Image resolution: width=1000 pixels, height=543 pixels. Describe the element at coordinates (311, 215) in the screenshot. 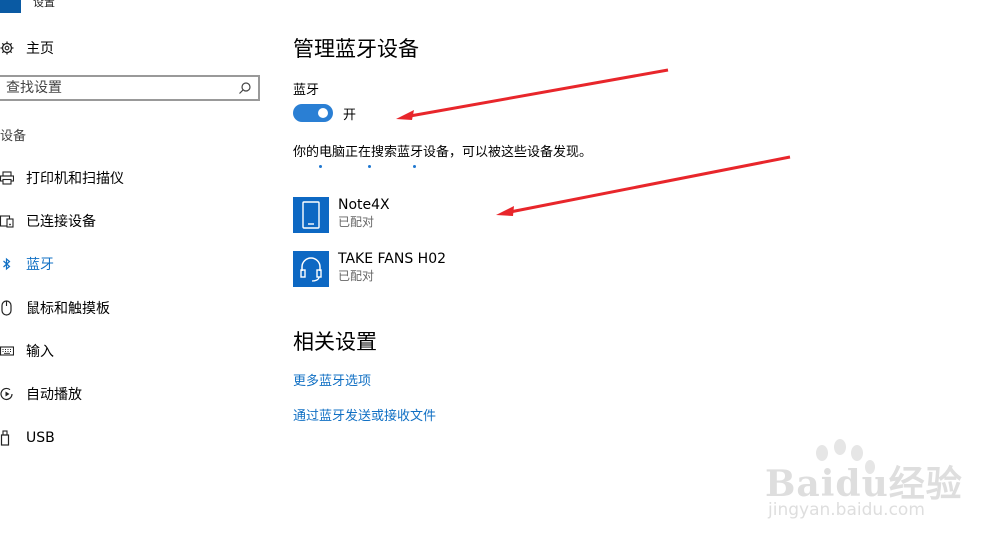

I see `phone-icon` at that location.